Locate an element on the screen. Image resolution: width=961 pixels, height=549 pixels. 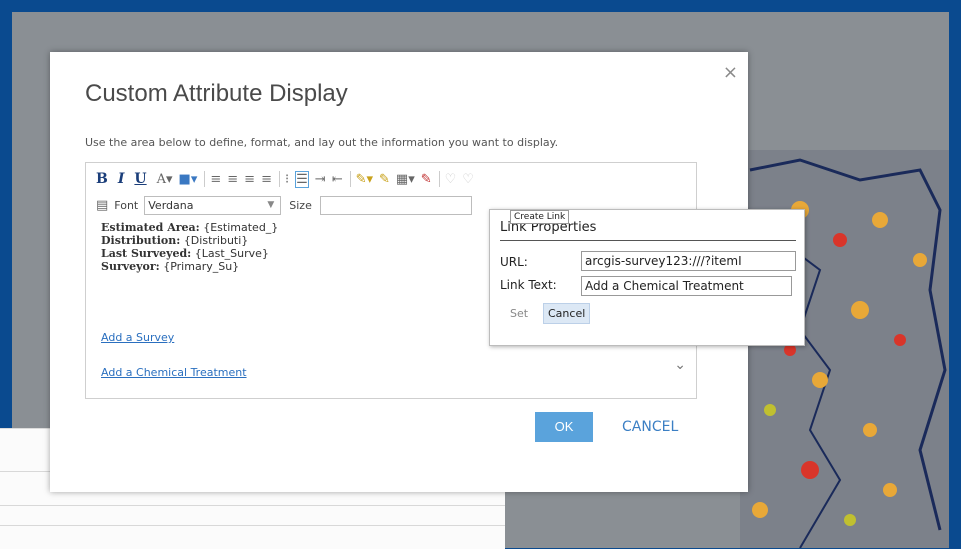
highlight-color-icon: ■▾ is located at coordinates (188, 179).